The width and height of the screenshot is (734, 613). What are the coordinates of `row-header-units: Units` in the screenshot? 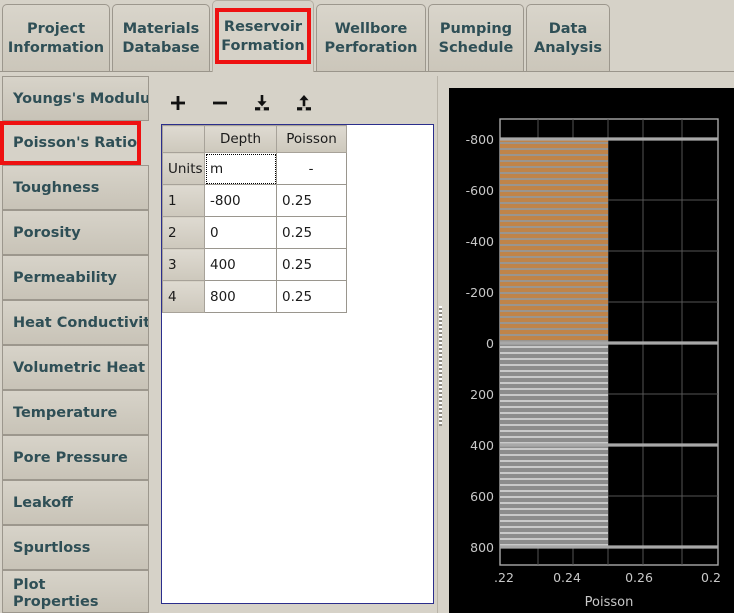 It's located at (183, 168).